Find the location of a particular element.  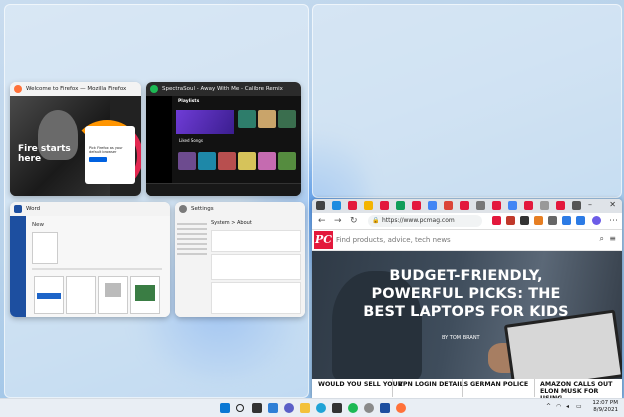

clock-date: 8/9/2021 is located at coordinates (605, 410).